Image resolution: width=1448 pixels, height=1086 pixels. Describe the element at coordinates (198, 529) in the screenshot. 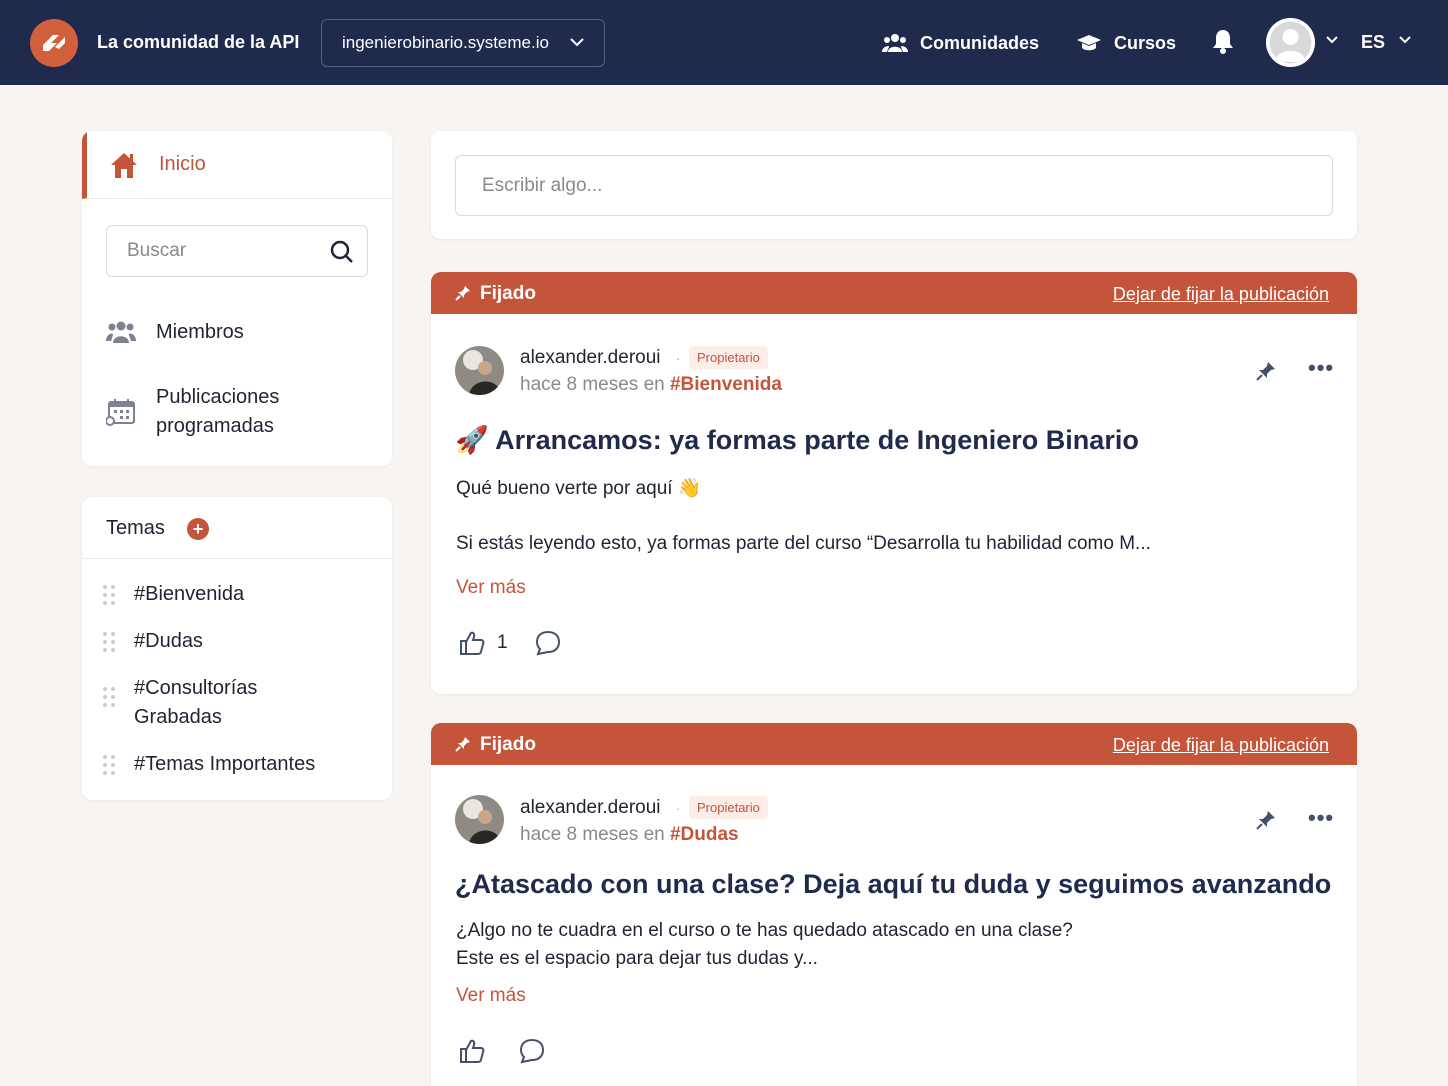

I see `add-topic-button: +` at that location.